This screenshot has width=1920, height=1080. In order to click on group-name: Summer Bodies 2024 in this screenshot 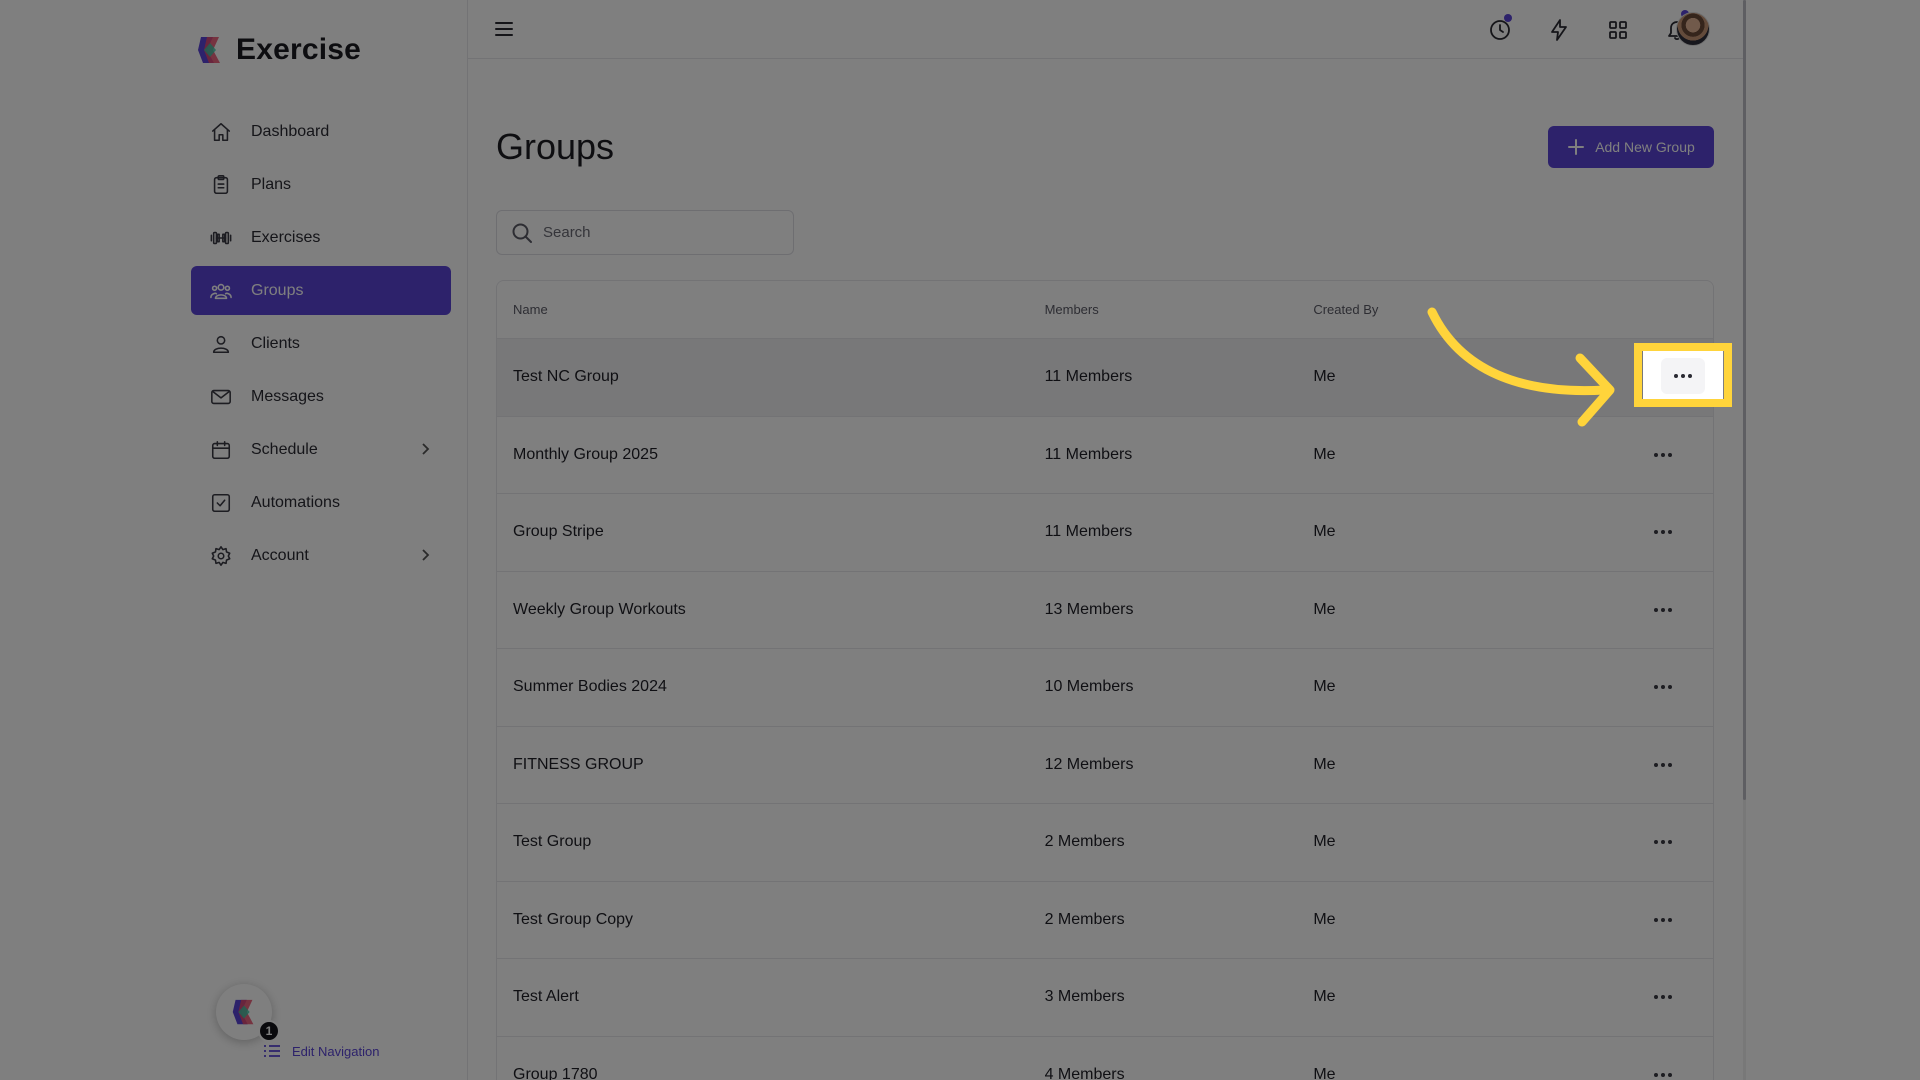, I will do `click(771, 687)`.